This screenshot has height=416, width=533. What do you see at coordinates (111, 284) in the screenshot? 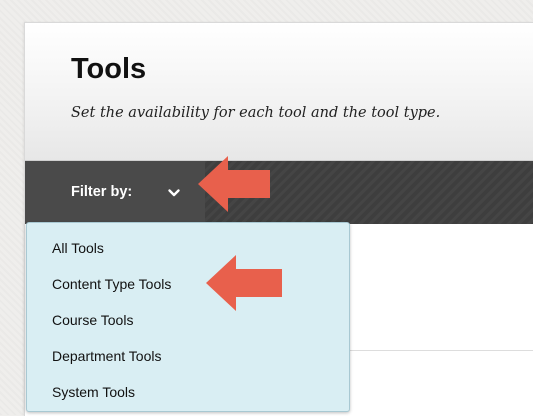
I see `menu-item-content-type-tools: Content Type Tools` at bounding box center [111, 284].